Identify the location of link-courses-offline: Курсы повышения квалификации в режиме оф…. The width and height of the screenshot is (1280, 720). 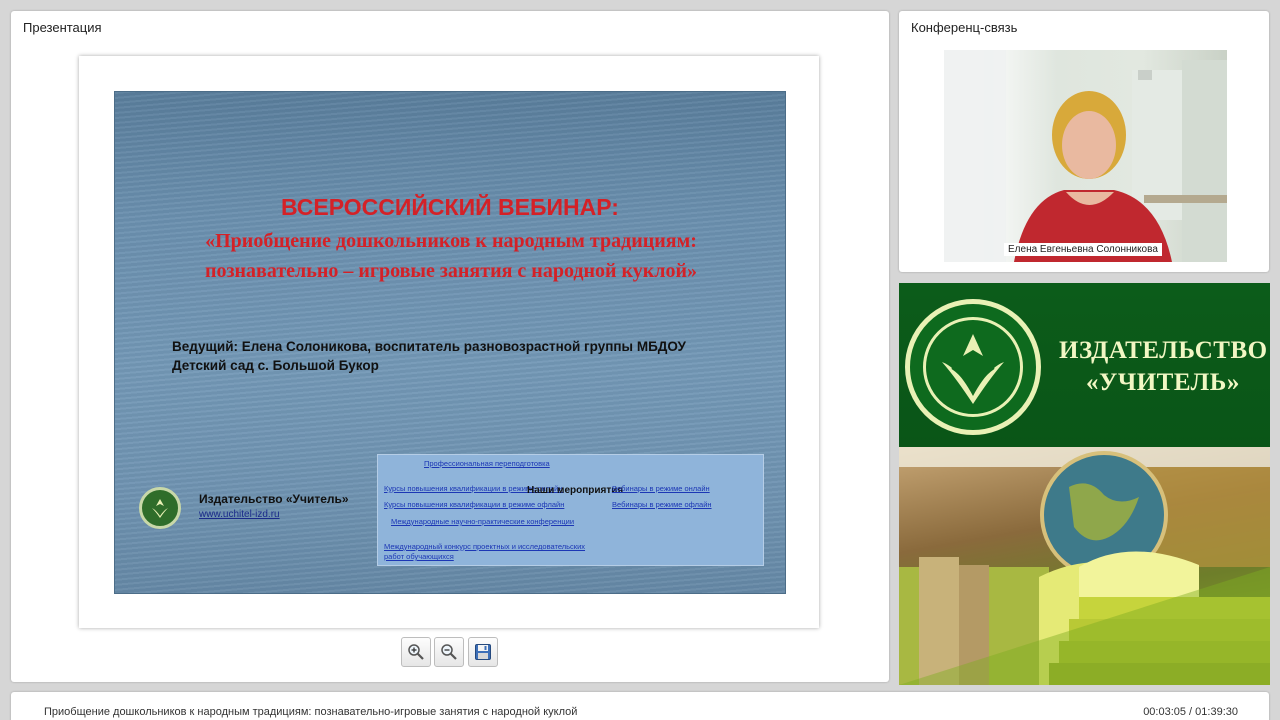
(474, 504).